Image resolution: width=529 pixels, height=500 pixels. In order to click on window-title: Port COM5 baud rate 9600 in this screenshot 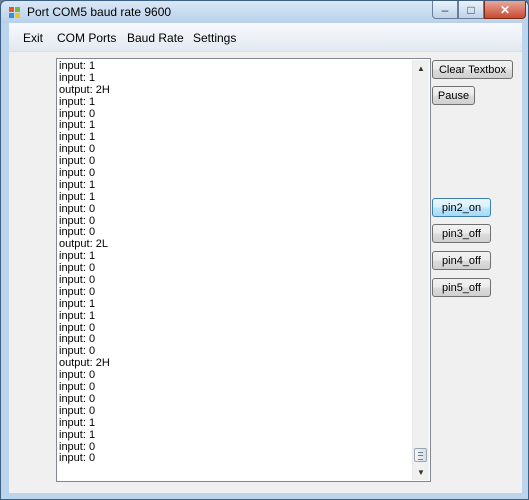, I will do `click(99, 12)`.